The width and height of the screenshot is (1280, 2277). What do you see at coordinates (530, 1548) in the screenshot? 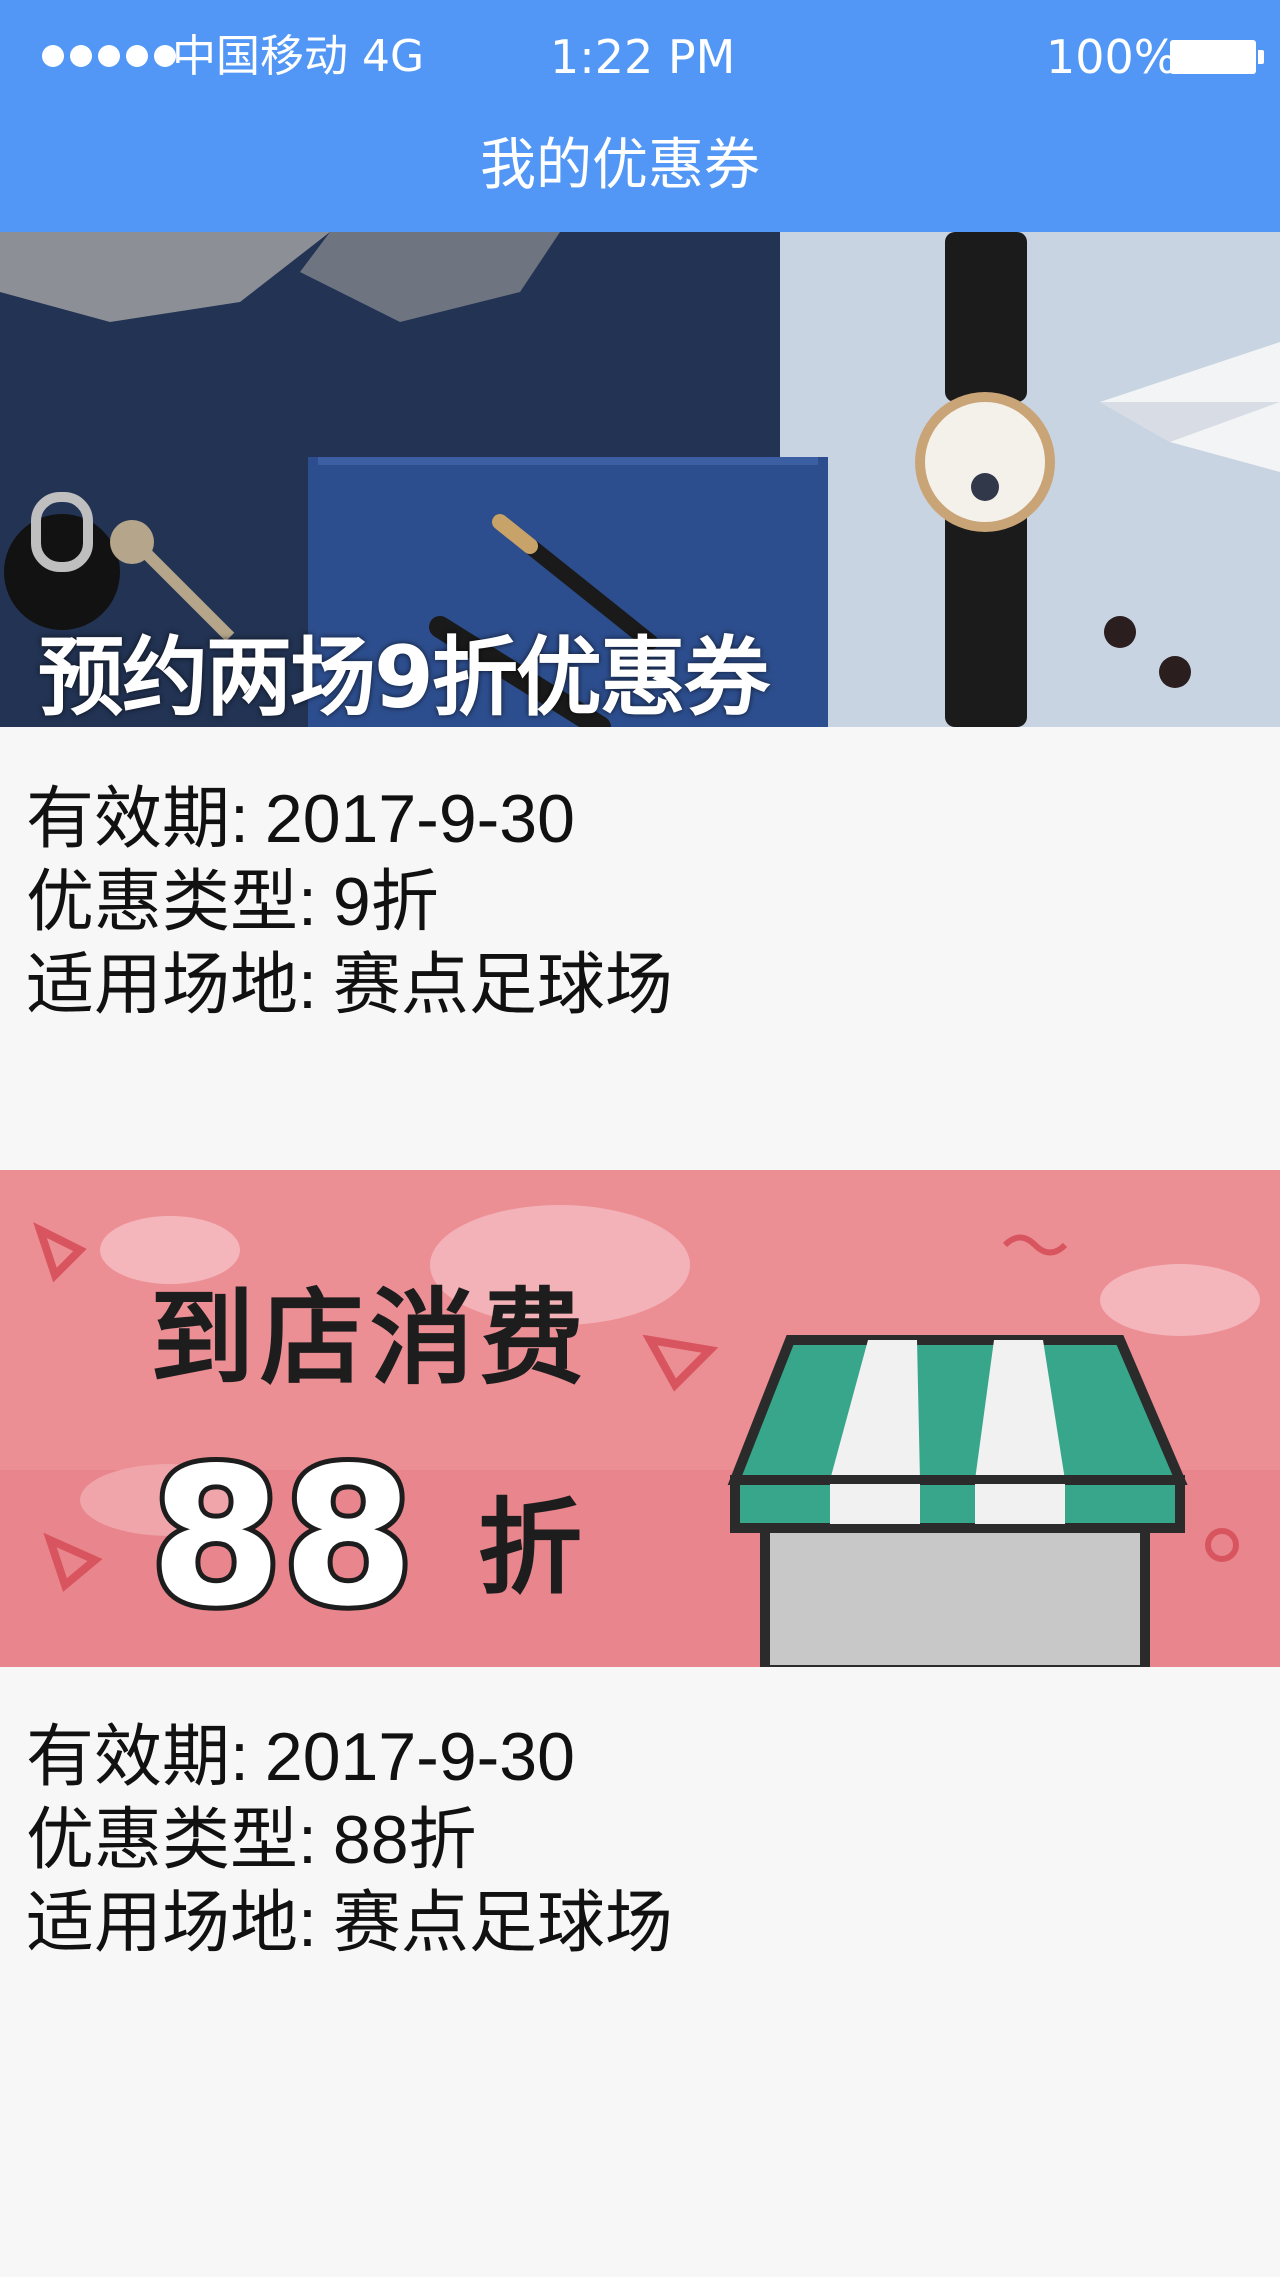
I see `coupon-banner-2-unit: 折` at bounding box center [530, 1548].